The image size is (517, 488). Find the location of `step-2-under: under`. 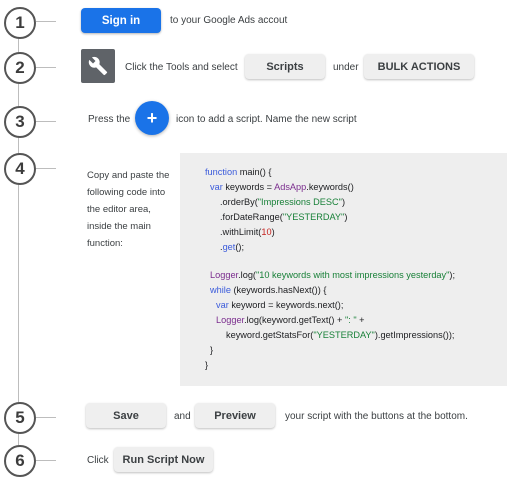

step-2-under: under is located at coordinates (346, 67).